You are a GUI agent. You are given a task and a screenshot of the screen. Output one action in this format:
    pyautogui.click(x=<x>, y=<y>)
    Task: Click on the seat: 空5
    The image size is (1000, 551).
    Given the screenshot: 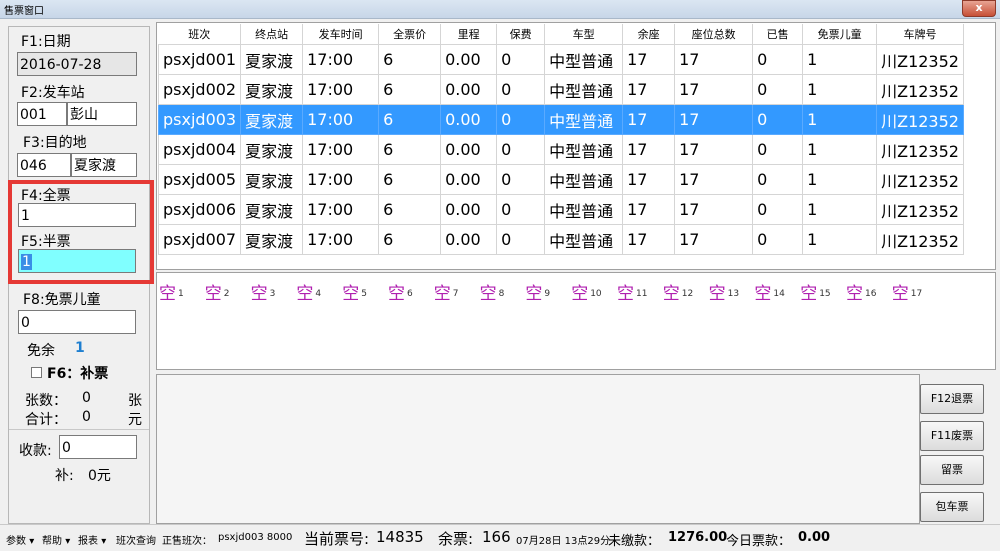 What is the action you would take?
    pyautogui.click(x=354, y=291)
    